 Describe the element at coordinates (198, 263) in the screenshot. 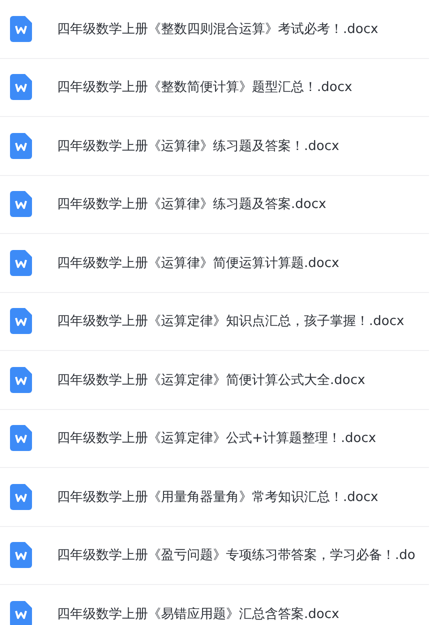

I see `file-name: 四年级数学上册《运算律》简便运算计算题.docx` at that location.